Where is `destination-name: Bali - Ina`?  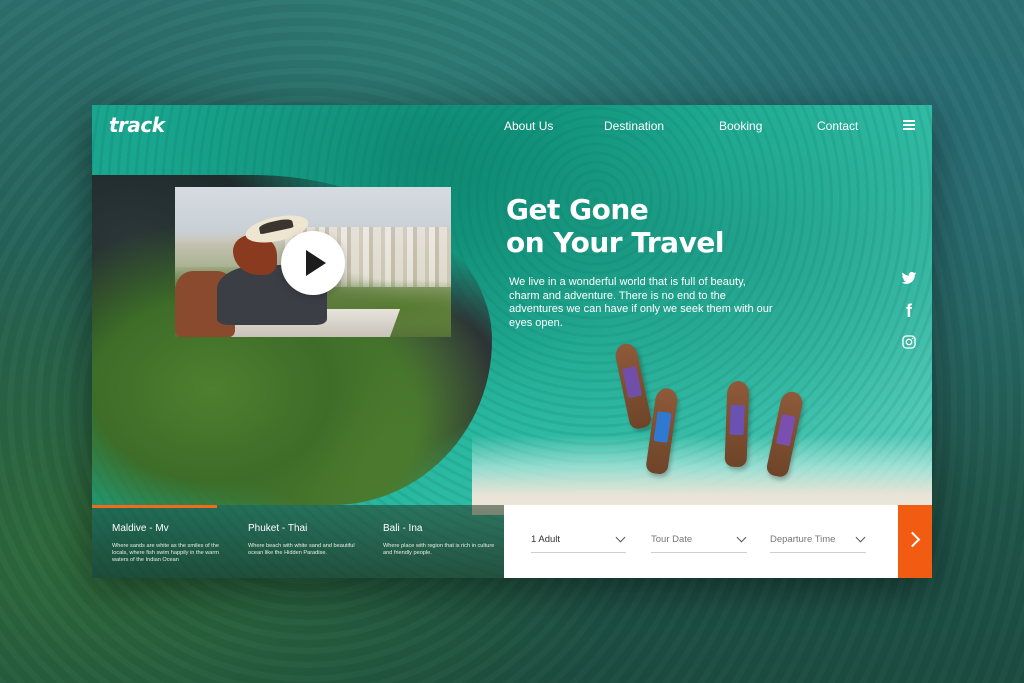 destination-name: Bali - Ina is located at coordinates (403, 528).